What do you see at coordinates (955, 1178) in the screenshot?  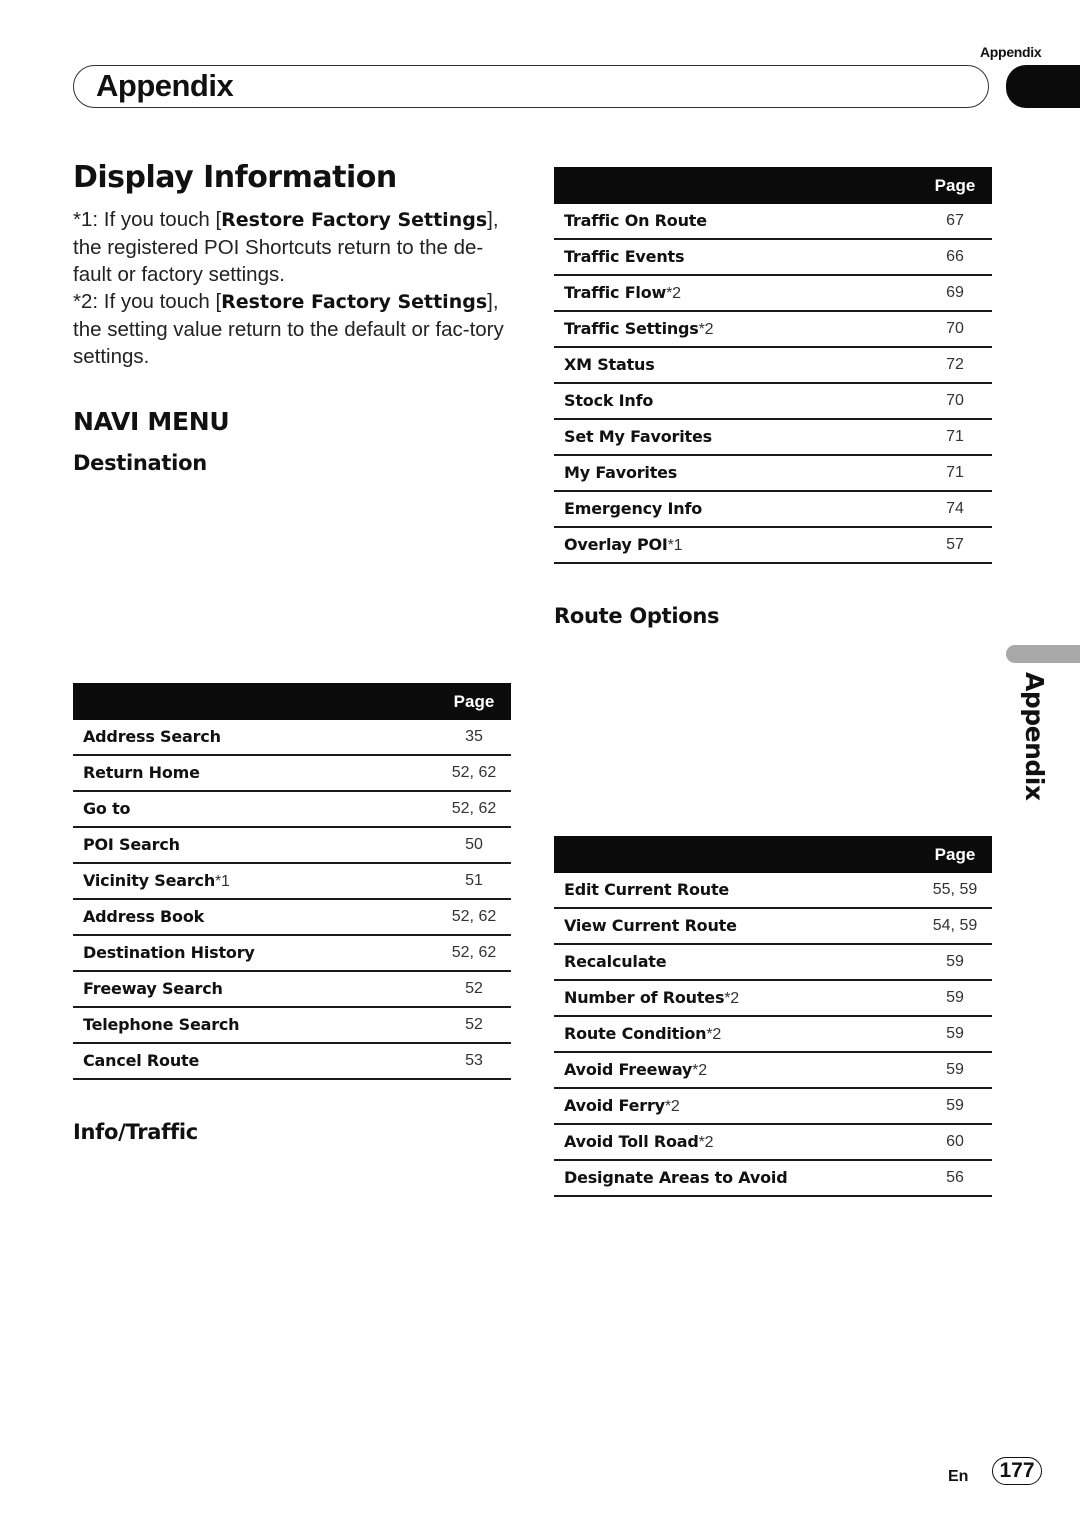 I see `page-reference: 56` at bounding box center [955, 1178].